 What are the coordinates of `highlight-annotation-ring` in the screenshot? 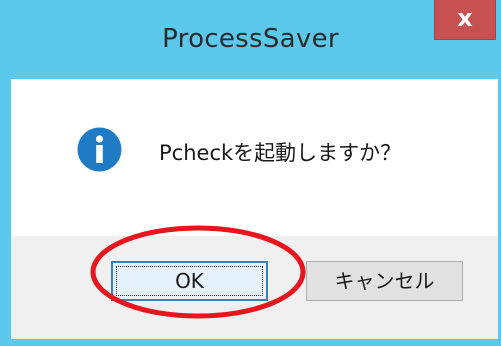 It's located at (198, 272).